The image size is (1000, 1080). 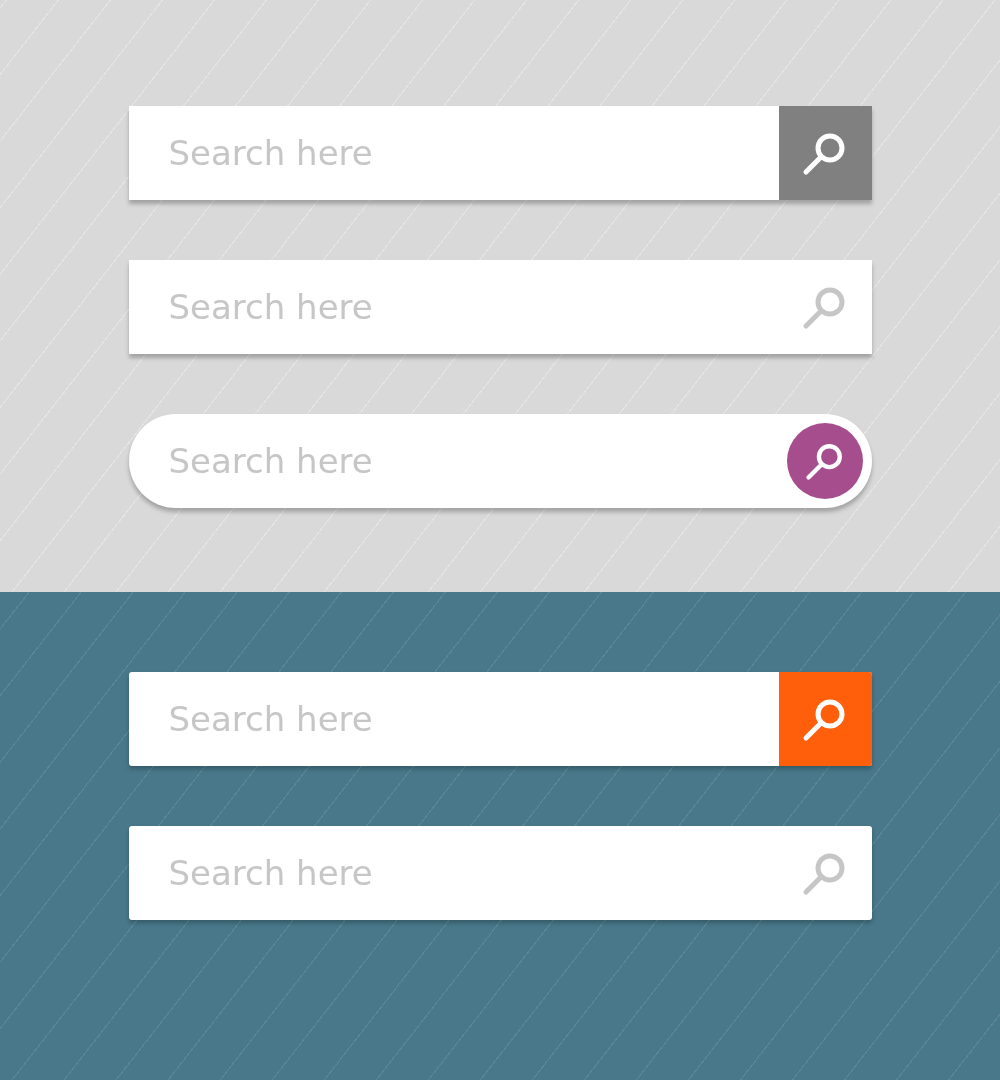 I want to click on search-icon, so click(x=824, y=461).